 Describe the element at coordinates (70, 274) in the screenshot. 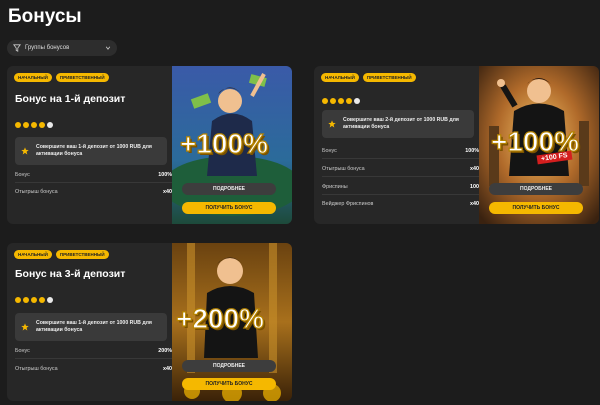

I see `card-title: Бонус на 3-й депозит` at that location.